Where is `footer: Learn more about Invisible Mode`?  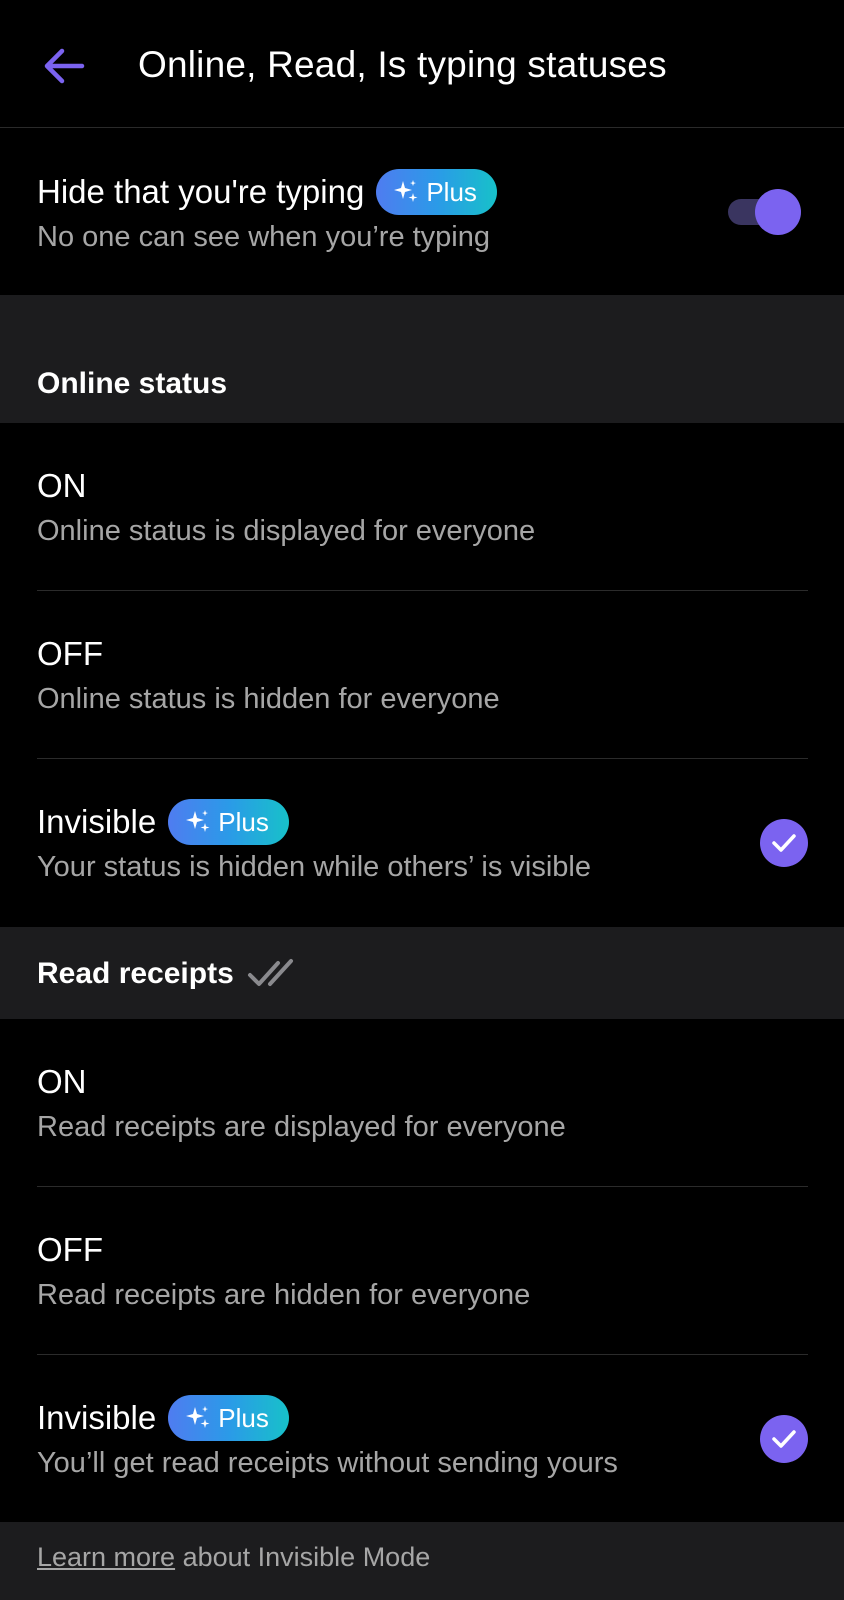 footer: Learn more about Invisible Mode is located at coordinates (422, 1561).